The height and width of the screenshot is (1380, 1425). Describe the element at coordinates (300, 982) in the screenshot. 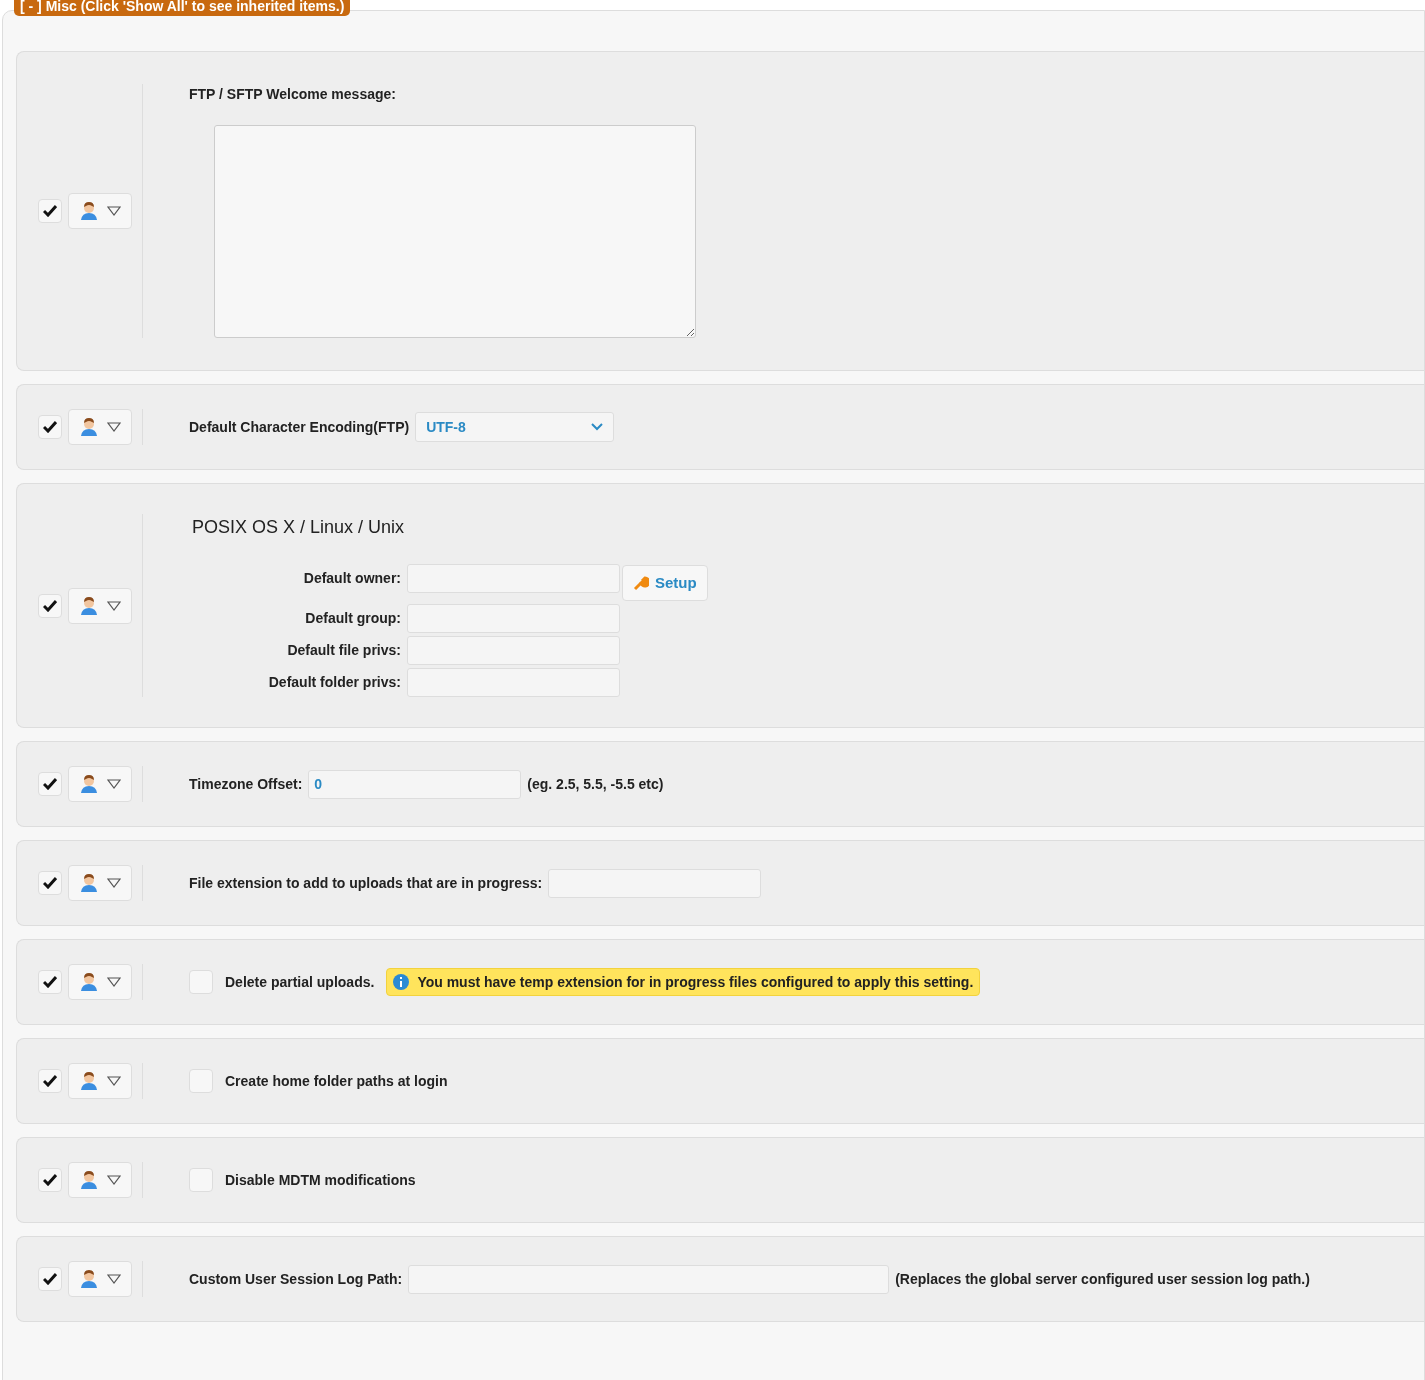

I see `setting-label: Delete partial uploads.` at that location.